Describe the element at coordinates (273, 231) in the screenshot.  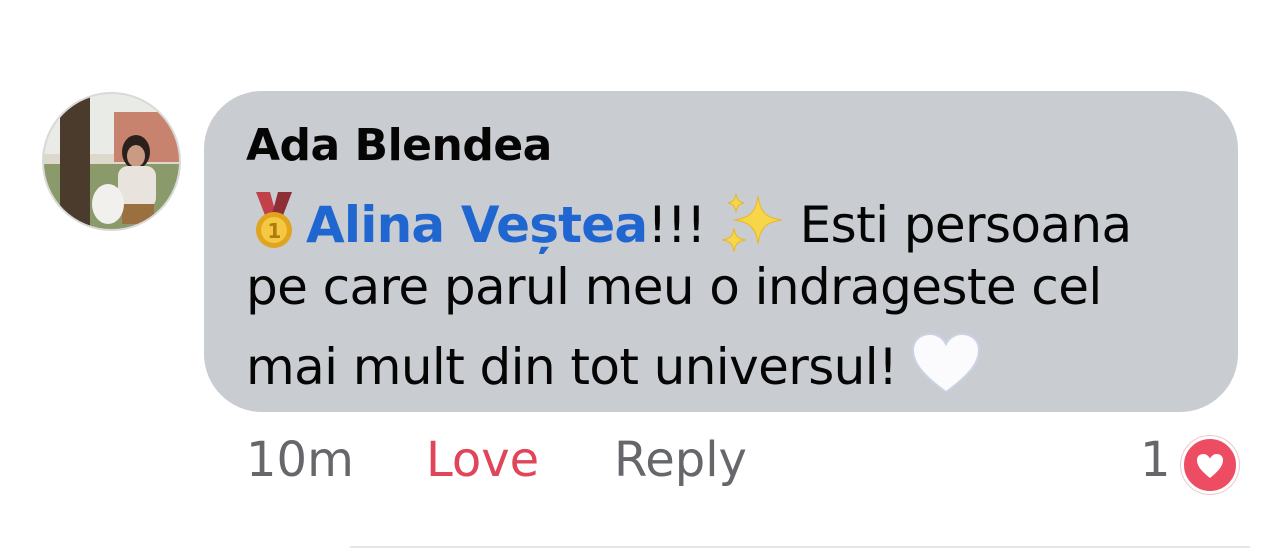
I see `svg-text: 1` at that location.